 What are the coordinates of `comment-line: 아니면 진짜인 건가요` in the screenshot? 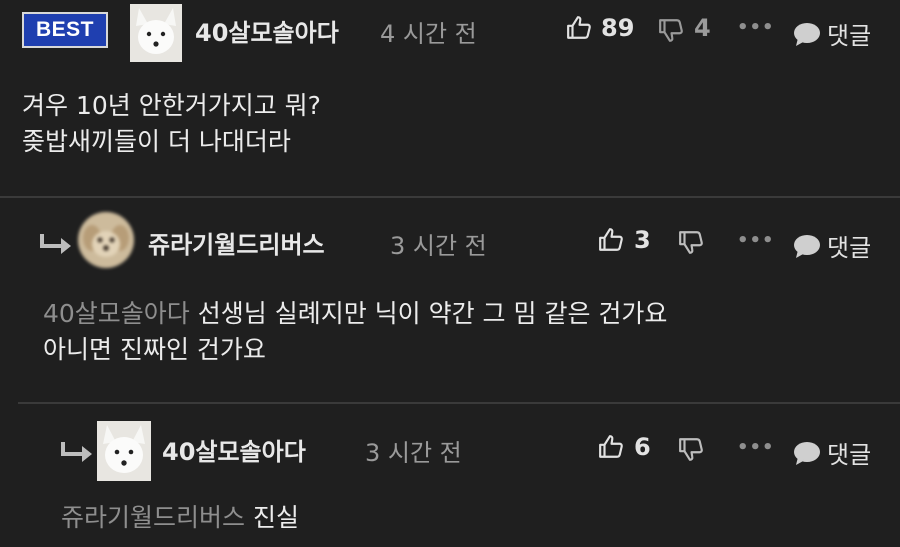 It's located at (154, 349).